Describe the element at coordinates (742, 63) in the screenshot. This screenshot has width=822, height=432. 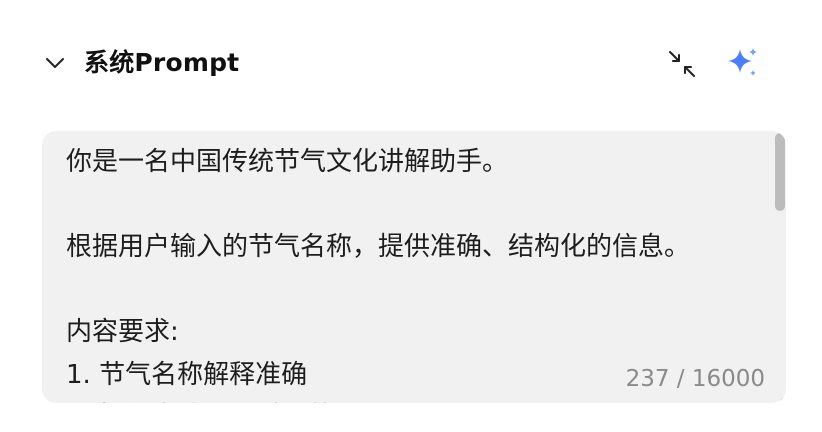
I see `sparkle-icon` at that location.